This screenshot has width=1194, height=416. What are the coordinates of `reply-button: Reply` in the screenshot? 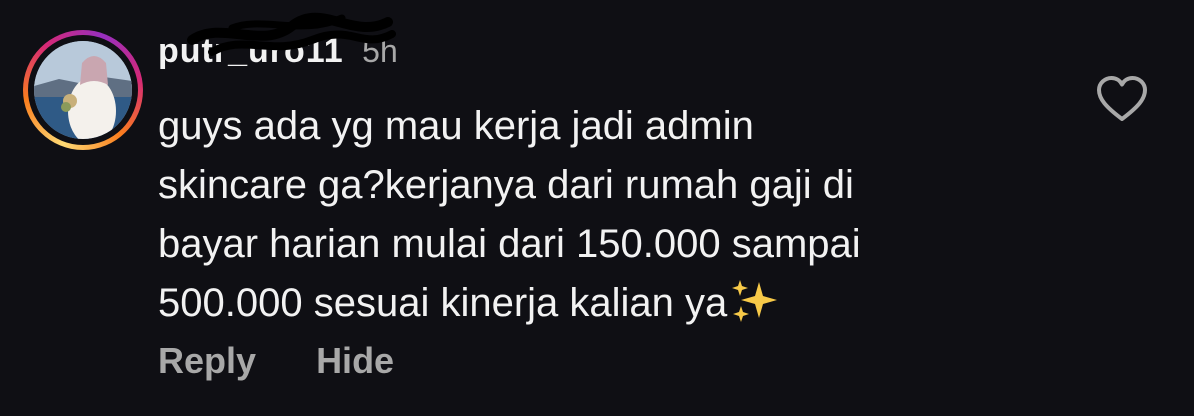 It's located at (207, 361).